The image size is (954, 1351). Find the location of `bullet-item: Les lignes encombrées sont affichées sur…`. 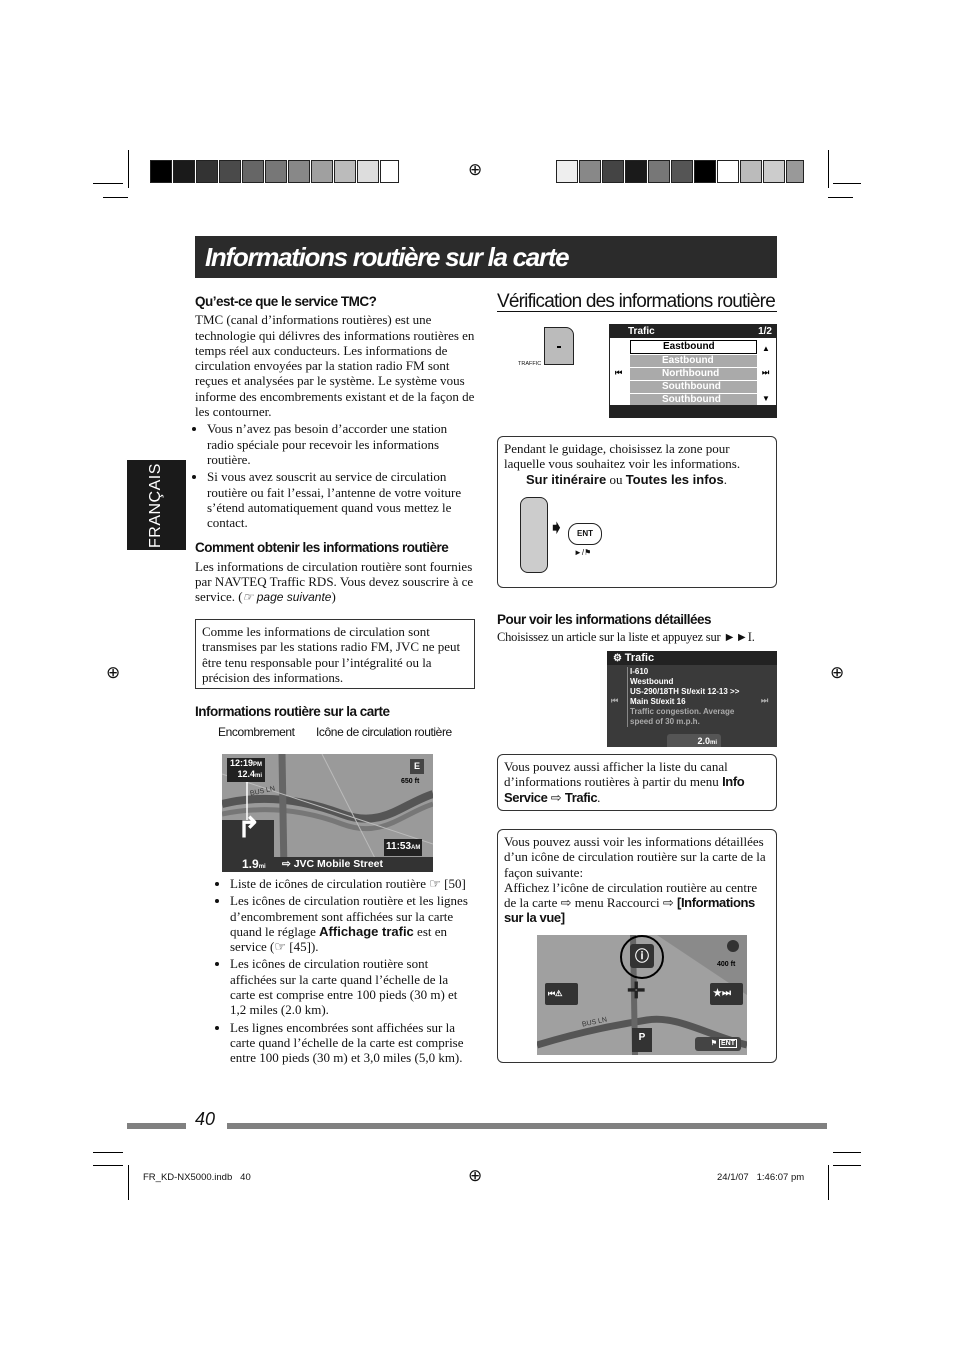

bullet-item: Les lignes encombrées sont affichées sur… is located at coordinates (353, 1043).